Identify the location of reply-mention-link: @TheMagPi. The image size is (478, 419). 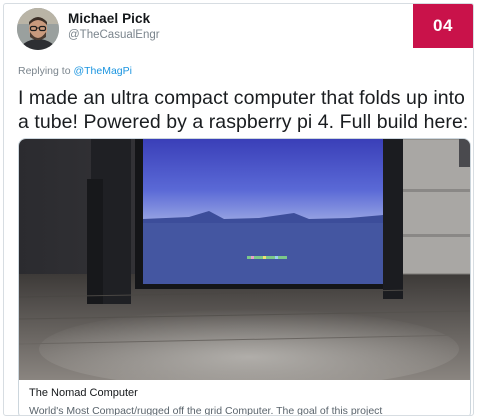
(102, 71).